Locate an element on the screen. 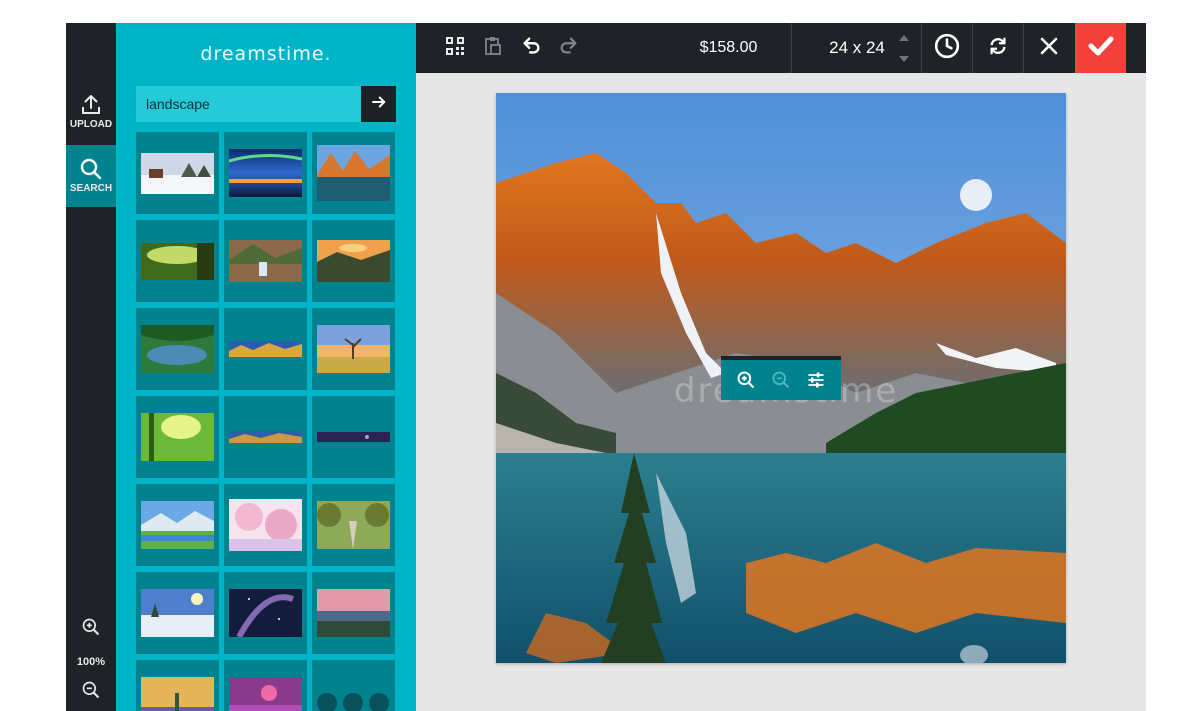 The height and width of the screenshot is (711, 1183). zoom-in-button is located at coordinates (91, 629).